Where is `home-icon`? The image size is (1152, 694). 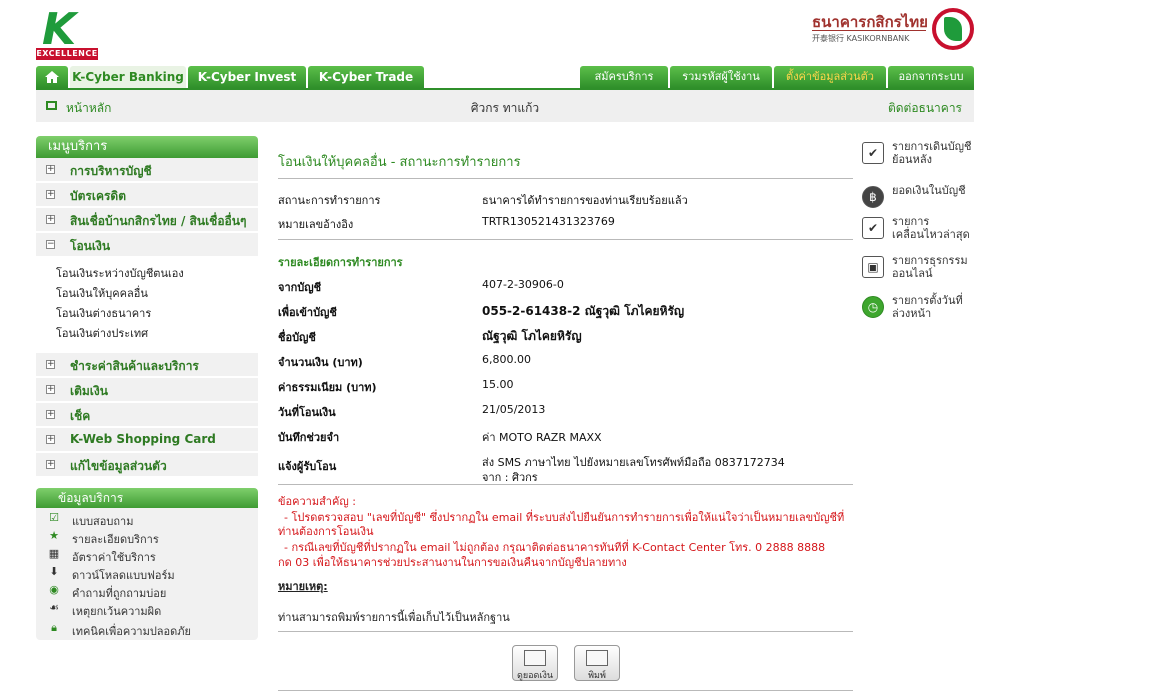 home-icon is located at coordinates (52, 77).